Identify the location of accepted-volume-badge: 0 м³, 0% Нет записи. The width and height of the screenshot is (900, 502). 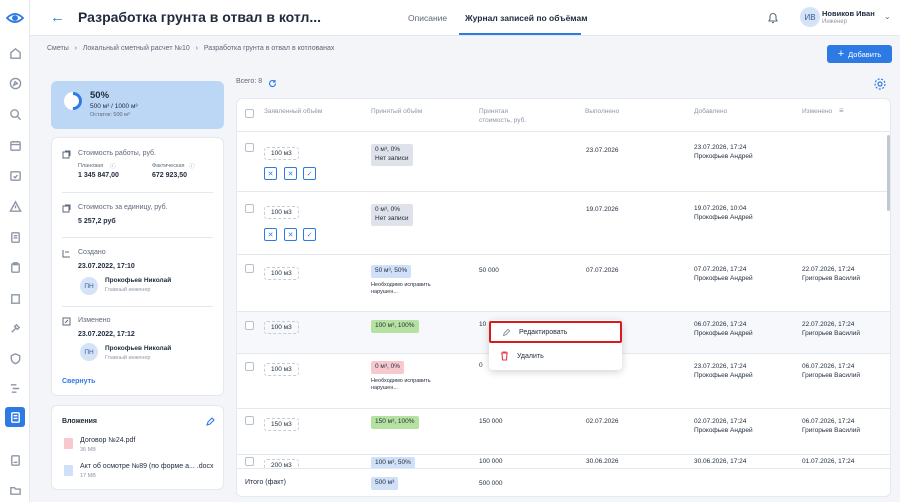
(392, 215).